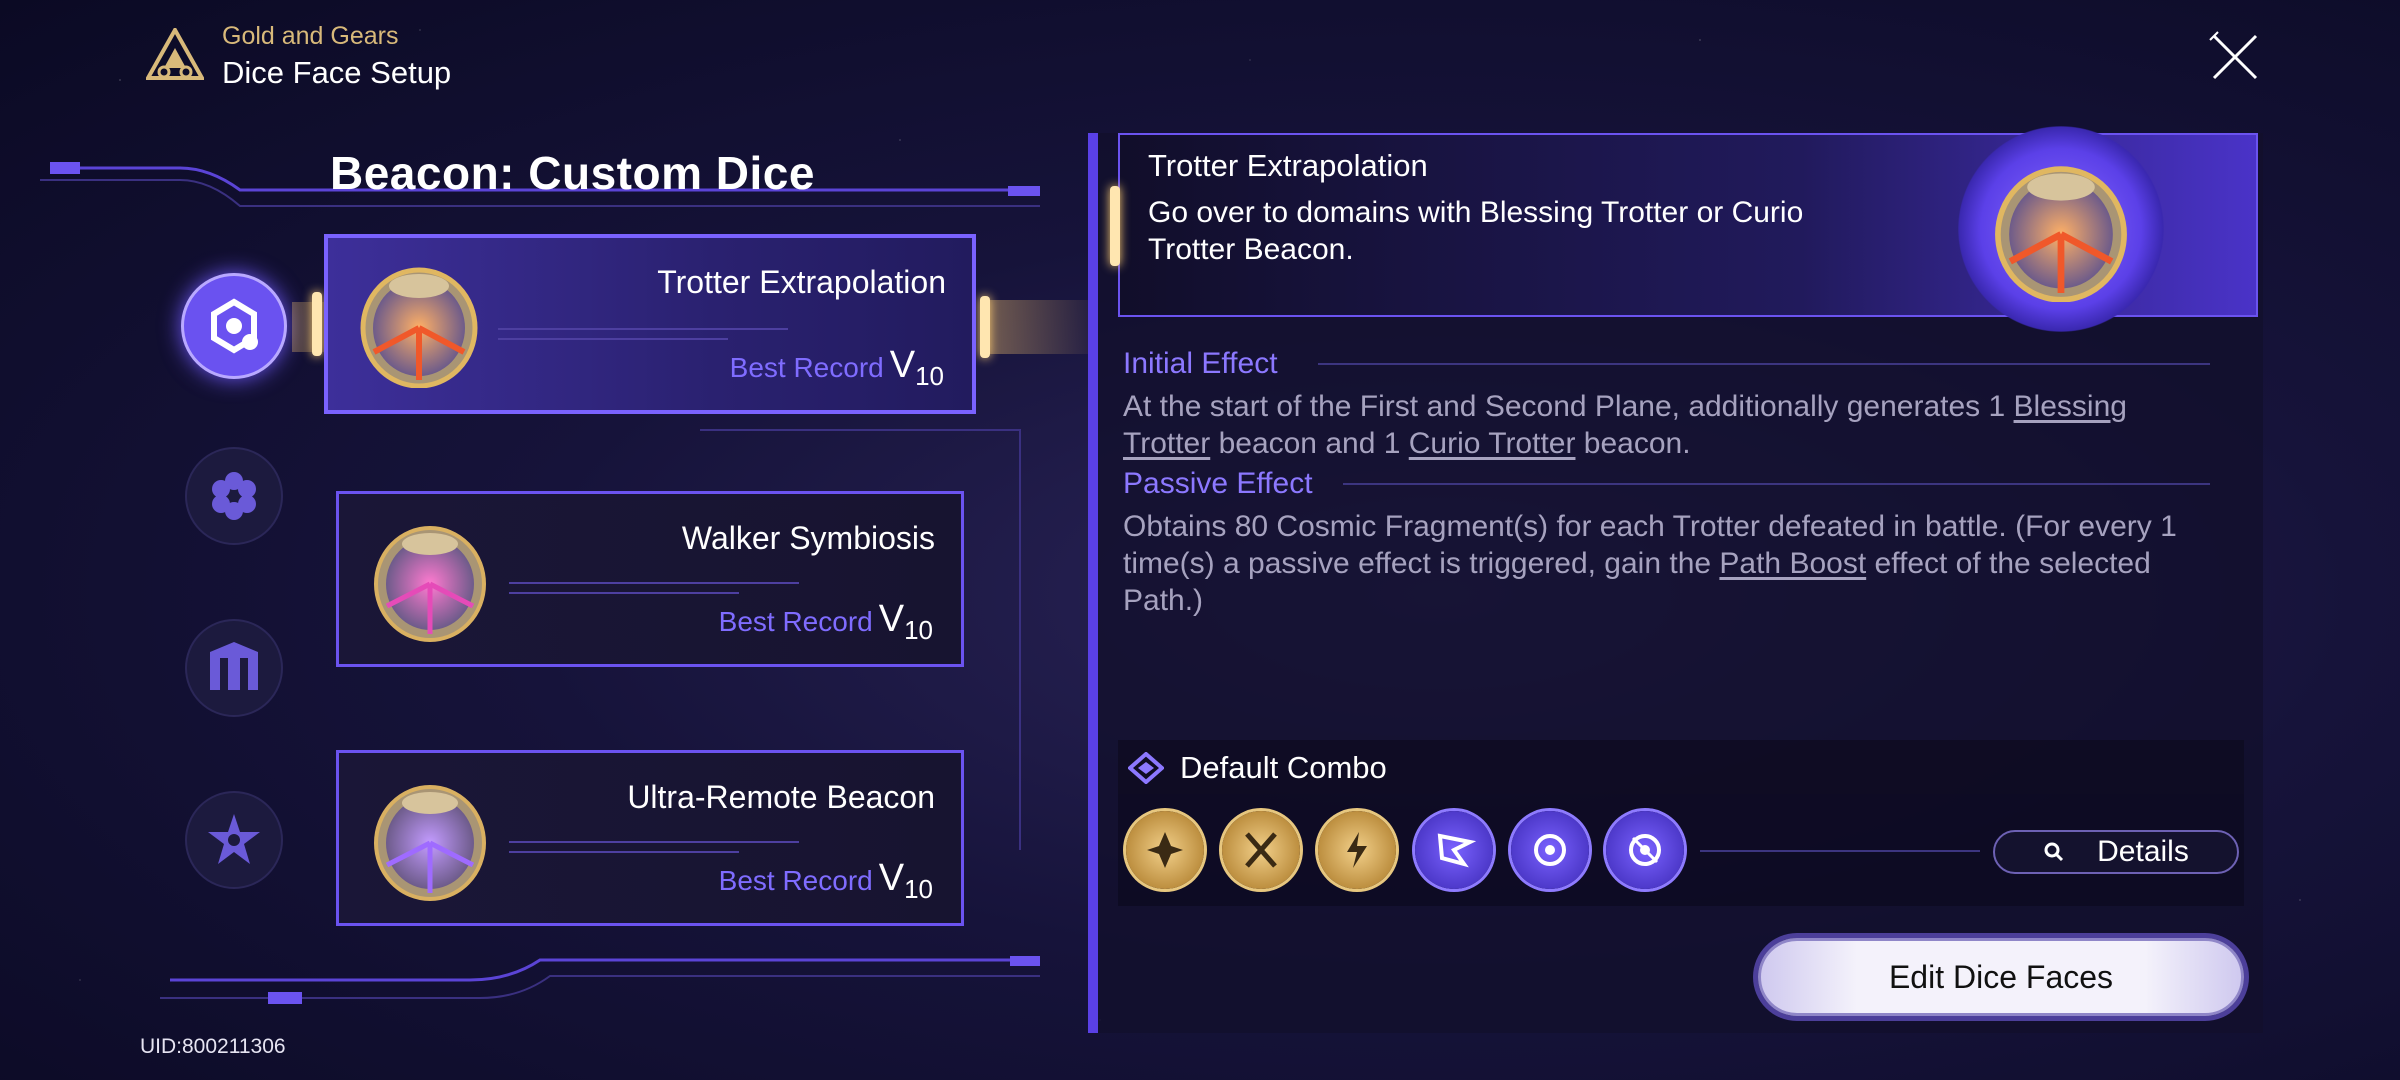 The image size is (2400, 1080). What do you see at coordinates (808, 538) in the screenshot?
I see `dice-name: Walker Symbiosis` at bounding box center [808, 538].